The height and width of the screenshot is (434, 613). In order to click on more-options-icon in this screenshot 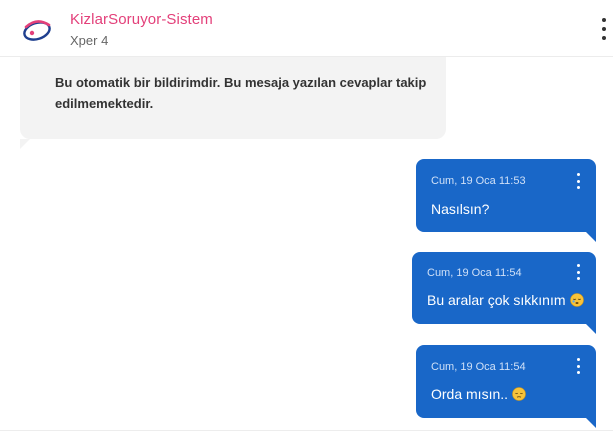, I will do `click(604, 29)`.